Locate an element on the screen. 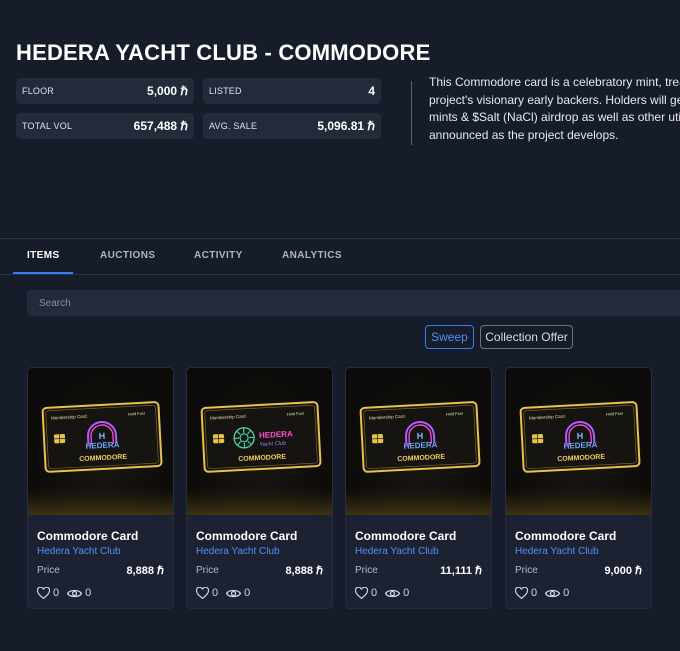  collection-title: HEDERA YACHT CLUB - COMMODORE is located at coordinates (223, 52).